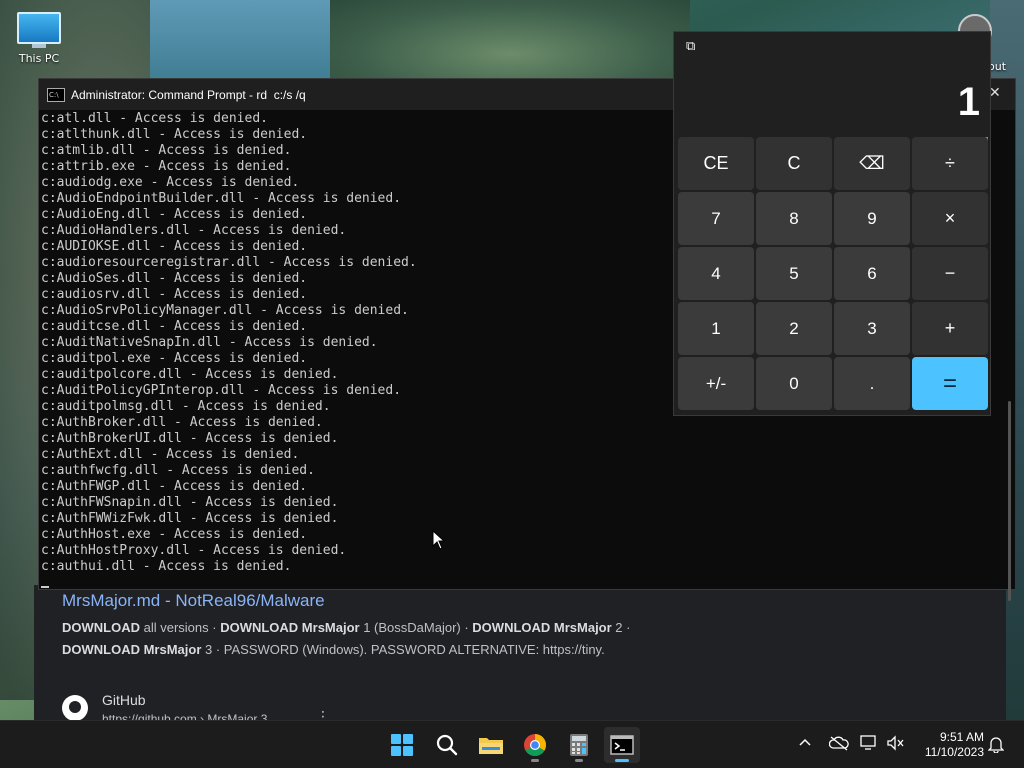 The width and height of the screenshot is (1024, 768). Describe the element at coordinates (833, 273) in the screenshot. I see `calculator-keypad: CE C ⌫ ÷ 7 8 9 × 4 5 6− 1 2 3 + +/- 0. =` at that location.